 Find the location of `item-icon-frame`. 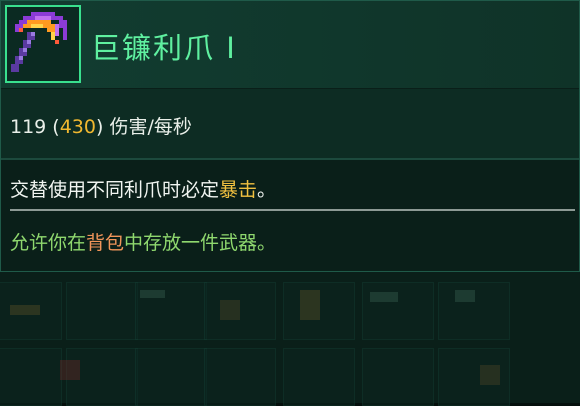

item-icon-frame is located at coordinates (43, 44).